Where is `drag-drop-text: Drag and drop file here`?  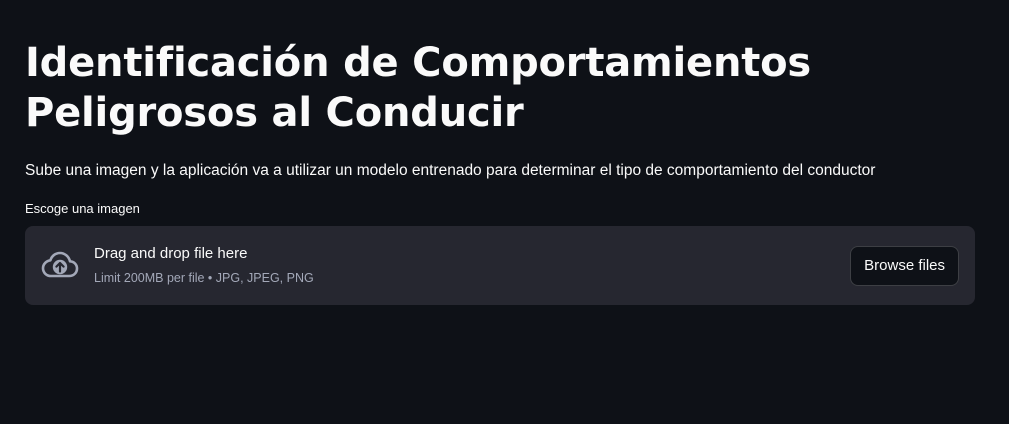 drag-drop-text: Drag and drop file here is located at coordinates (171, 253).